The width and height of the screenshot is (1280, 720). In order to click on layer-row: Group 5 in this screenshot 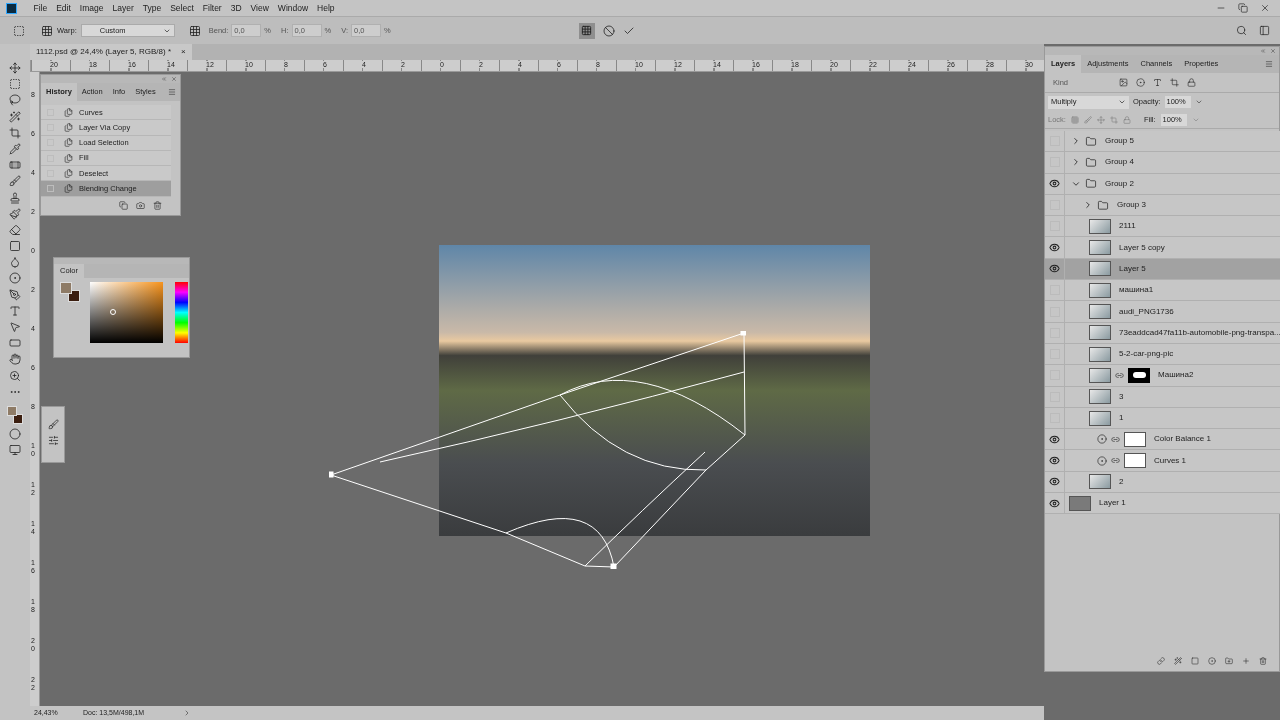, I will do `click(1162, 142)`.